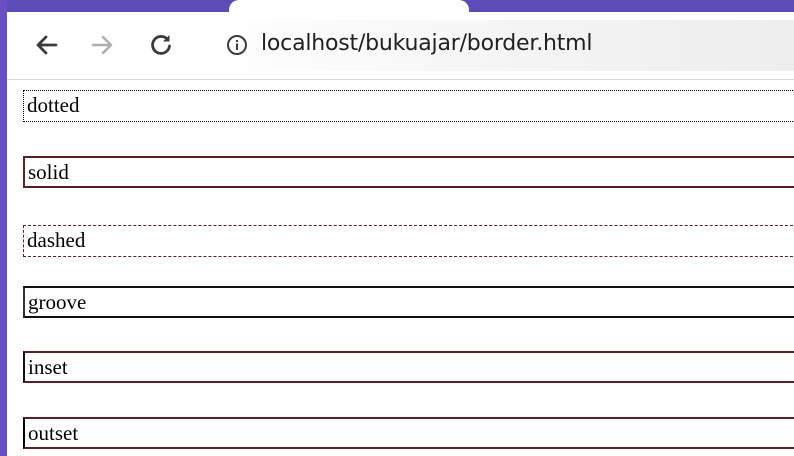  Describe the element at coordinates (349, 6) in the screenshot. I see `active-tab` at that location.